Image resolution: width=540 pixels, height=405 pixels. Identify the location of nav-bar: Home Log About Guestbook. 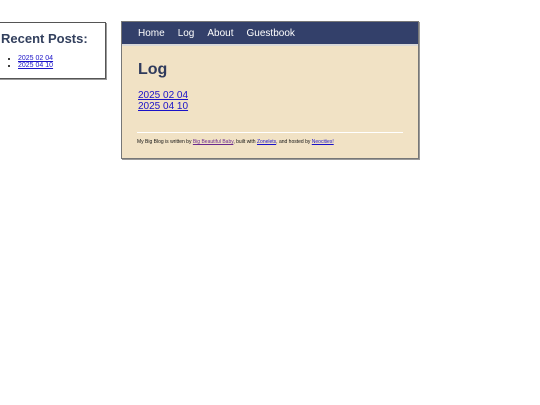
(270, 34).